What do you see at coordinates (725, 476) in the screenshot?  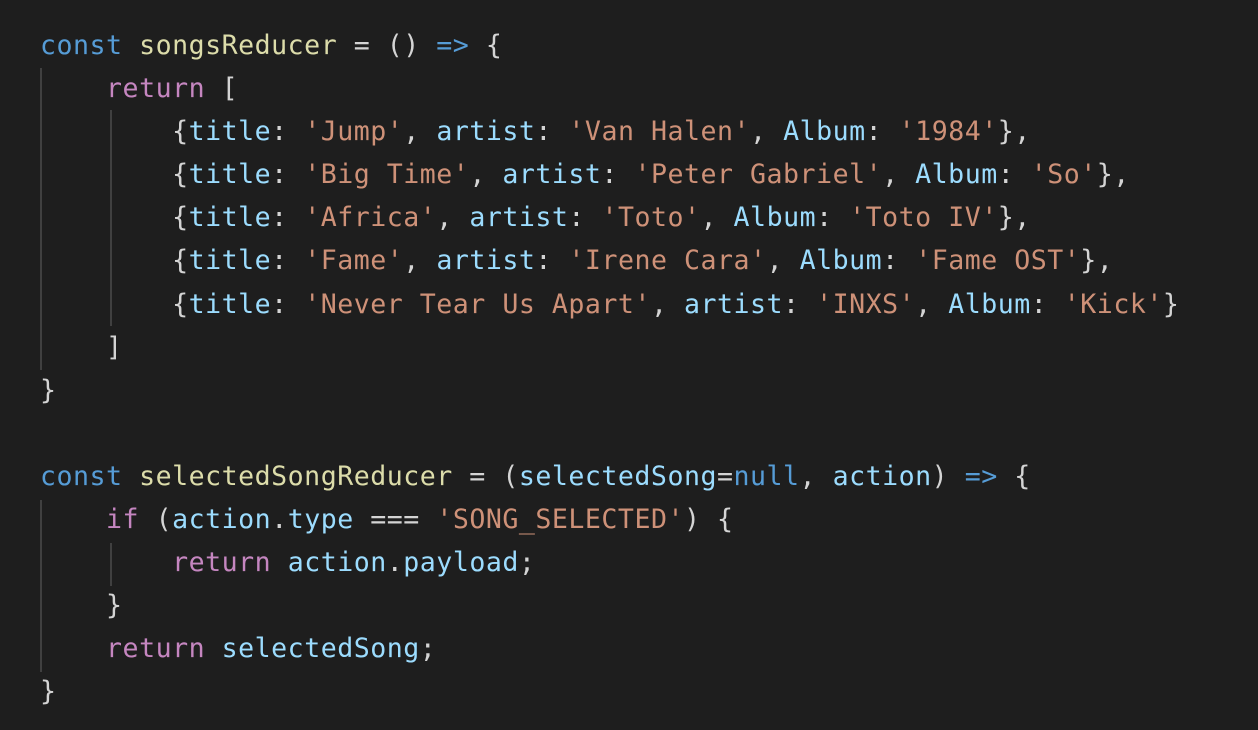 I see `code-token: =` at bounding box center [725, 476].